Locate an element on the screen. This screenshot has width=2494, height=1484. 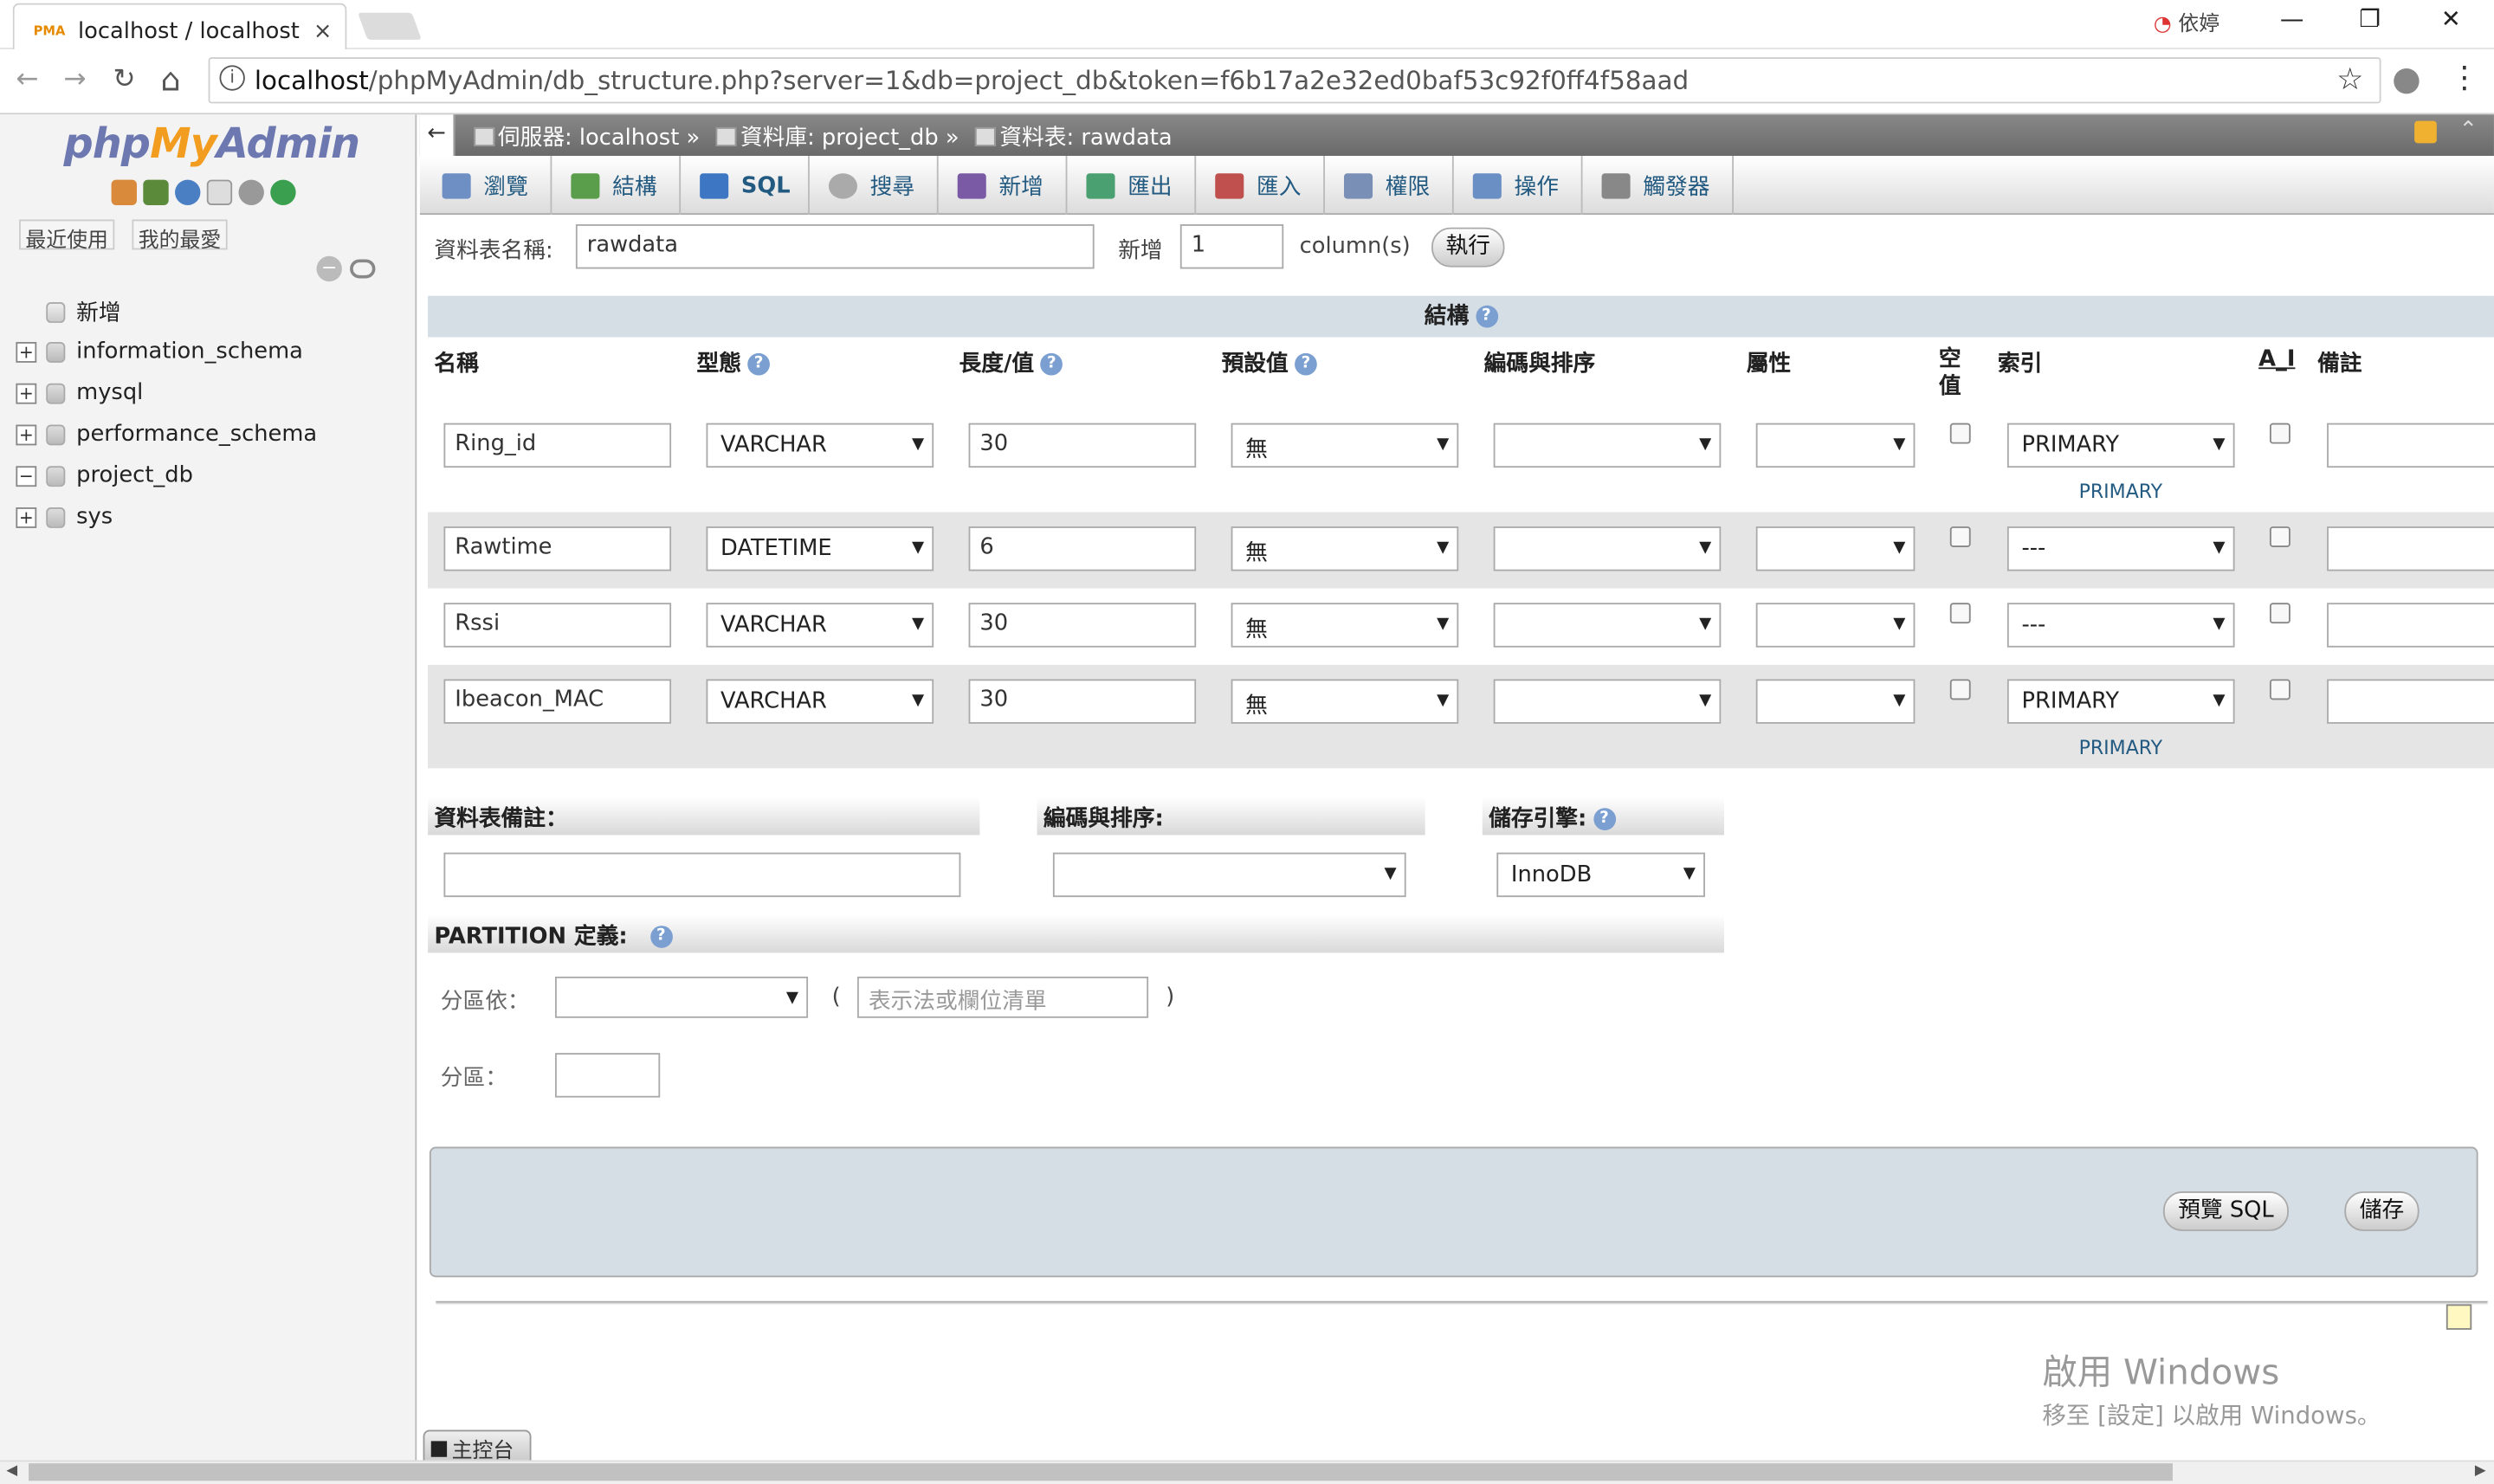
collapse-top-icon: ⌃ is located at coordinates (2468, 130).